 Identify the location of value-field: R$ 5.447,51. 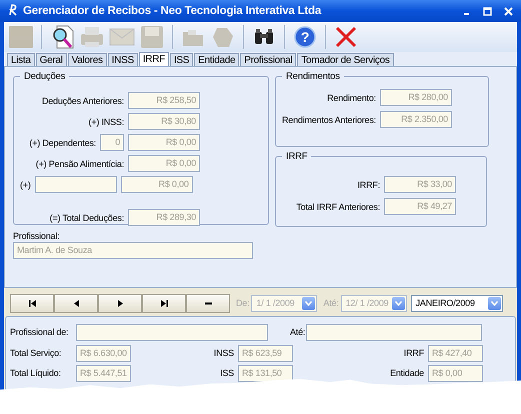
(103, 373).